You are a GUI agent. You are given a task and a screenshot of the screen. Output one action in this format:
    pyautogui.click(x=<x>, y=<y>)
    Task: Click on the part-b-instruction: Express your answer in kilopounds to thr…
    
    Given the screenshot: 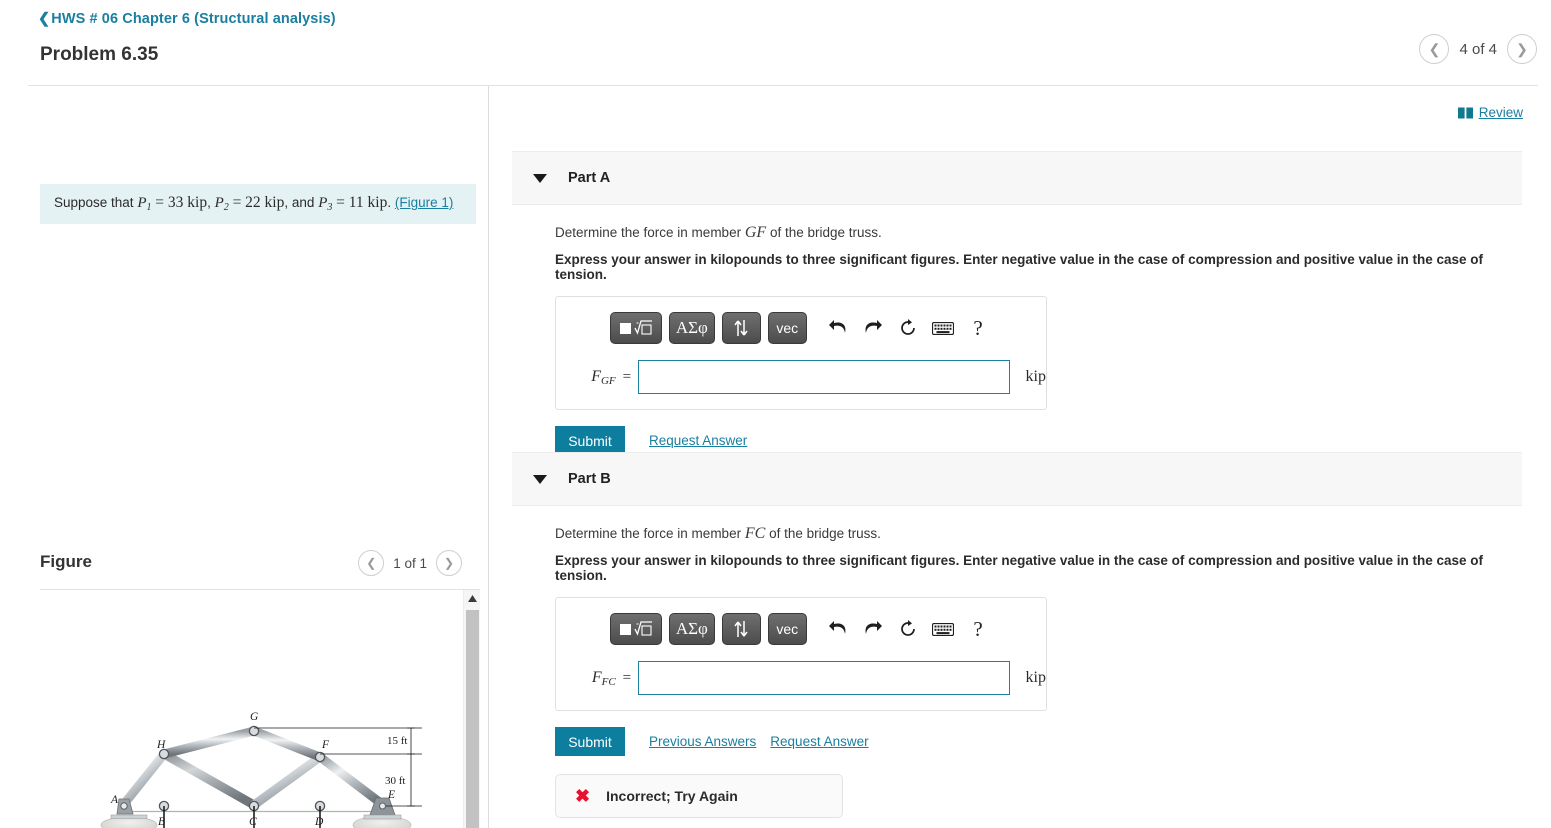 What is the action you would take?
    pyautogui.click(x=1019, y=568)
    